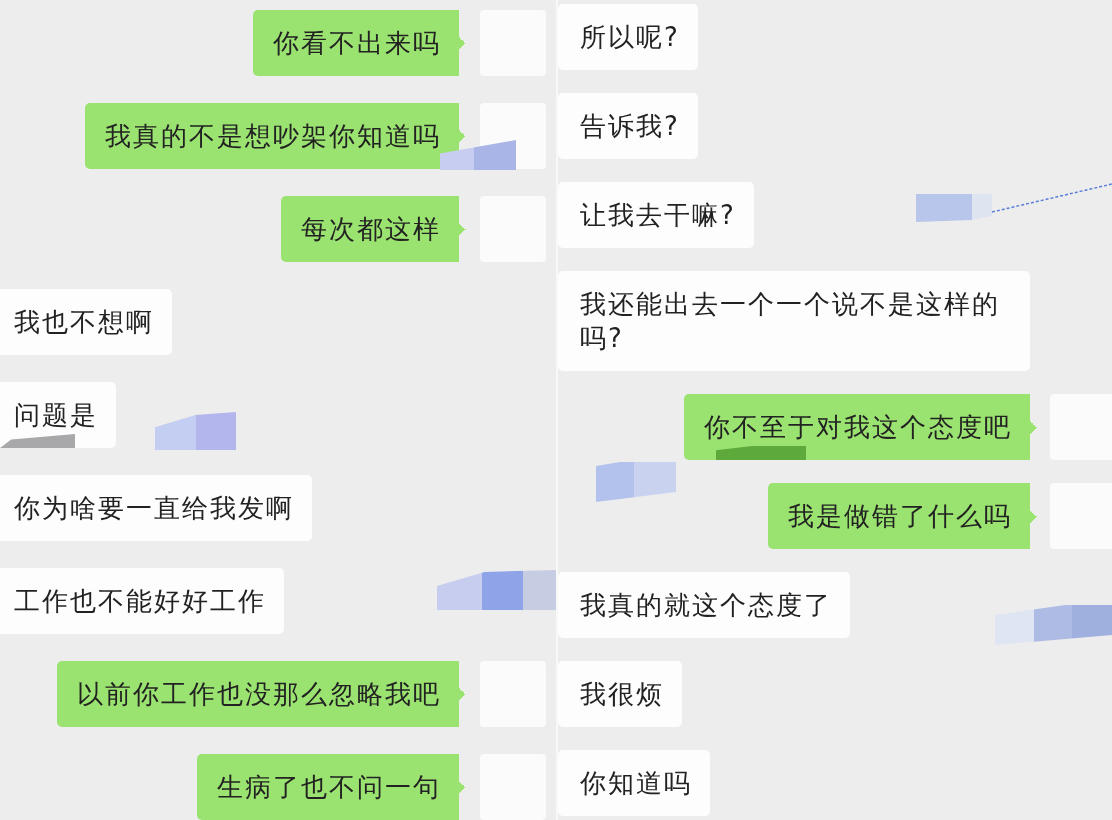  What do you see at coordinates (794, 321) in the screenshot?
I see `message-bubble: 我还能出去一个一个说不是这样的吗?` at bounding box center [794, 321].